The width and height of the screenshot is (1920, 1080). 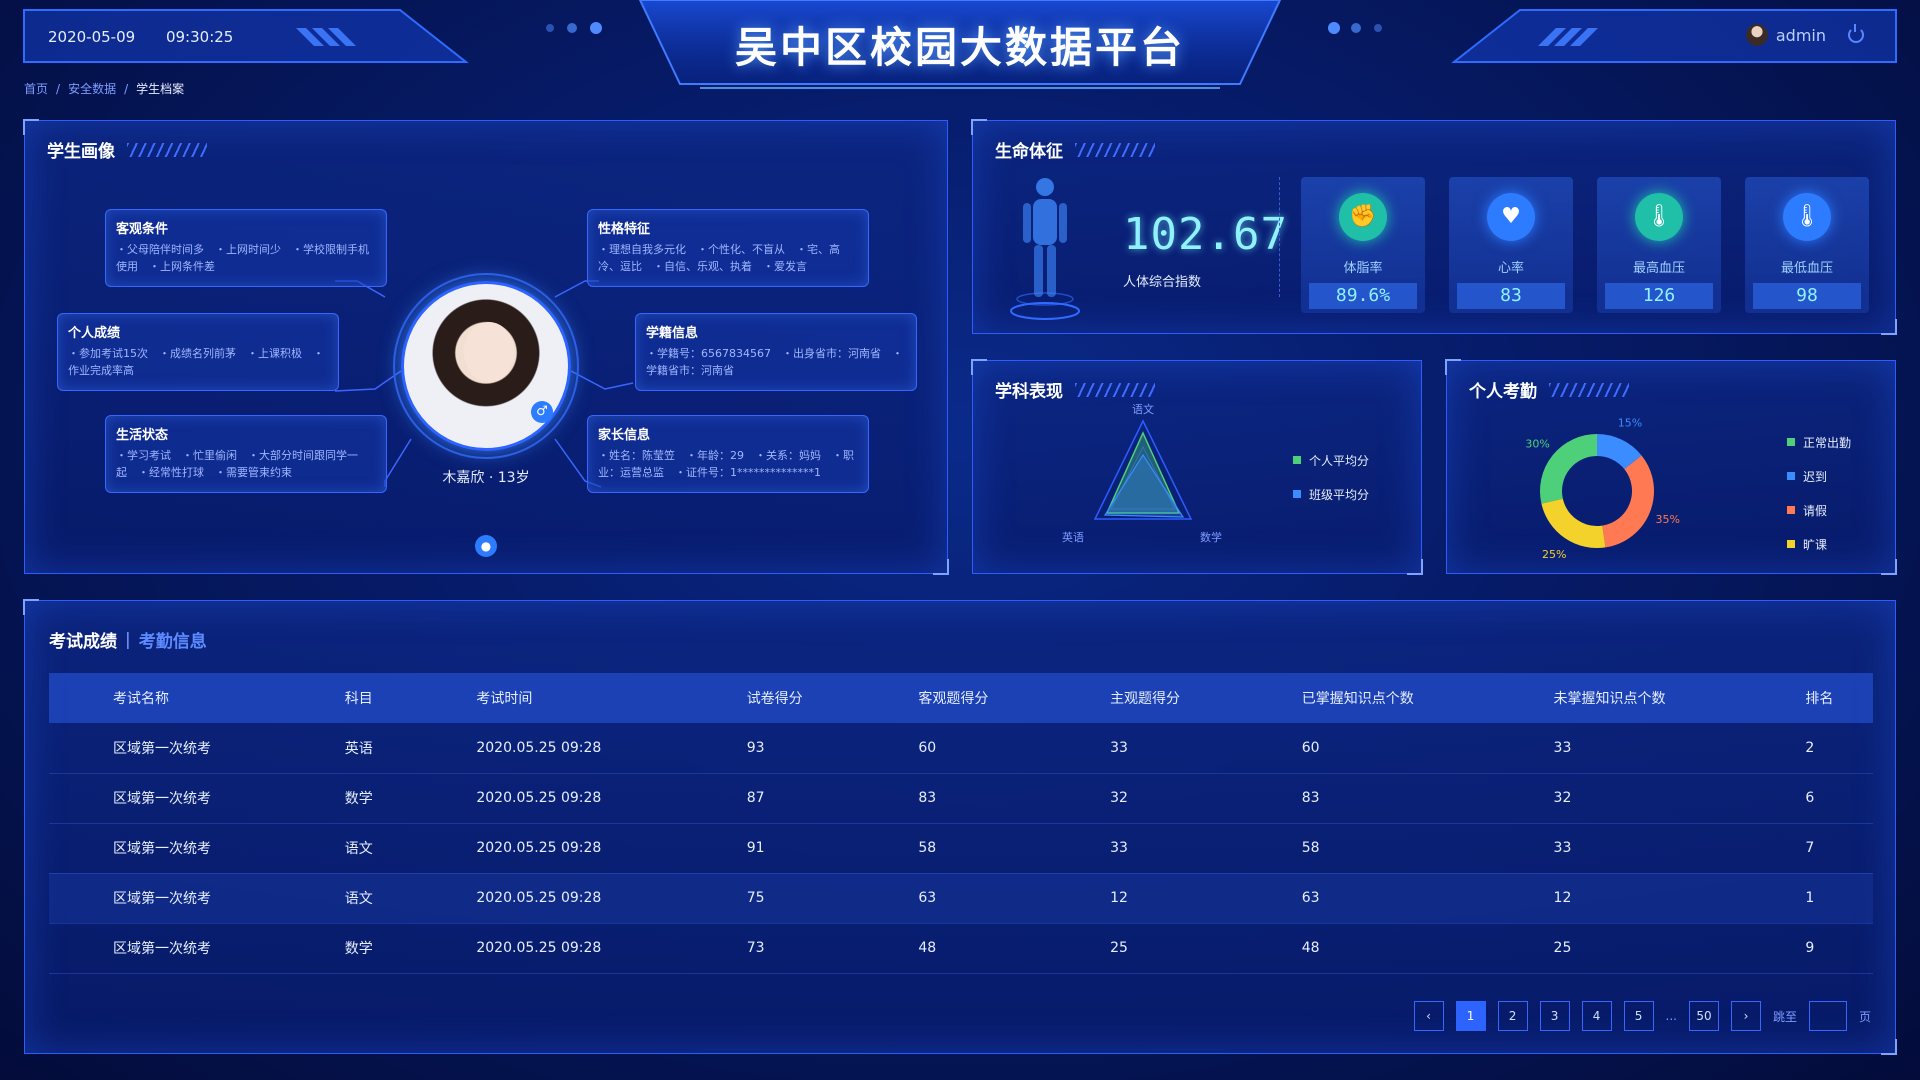 I want to click on username: admin, so click(x=1801, y=35).